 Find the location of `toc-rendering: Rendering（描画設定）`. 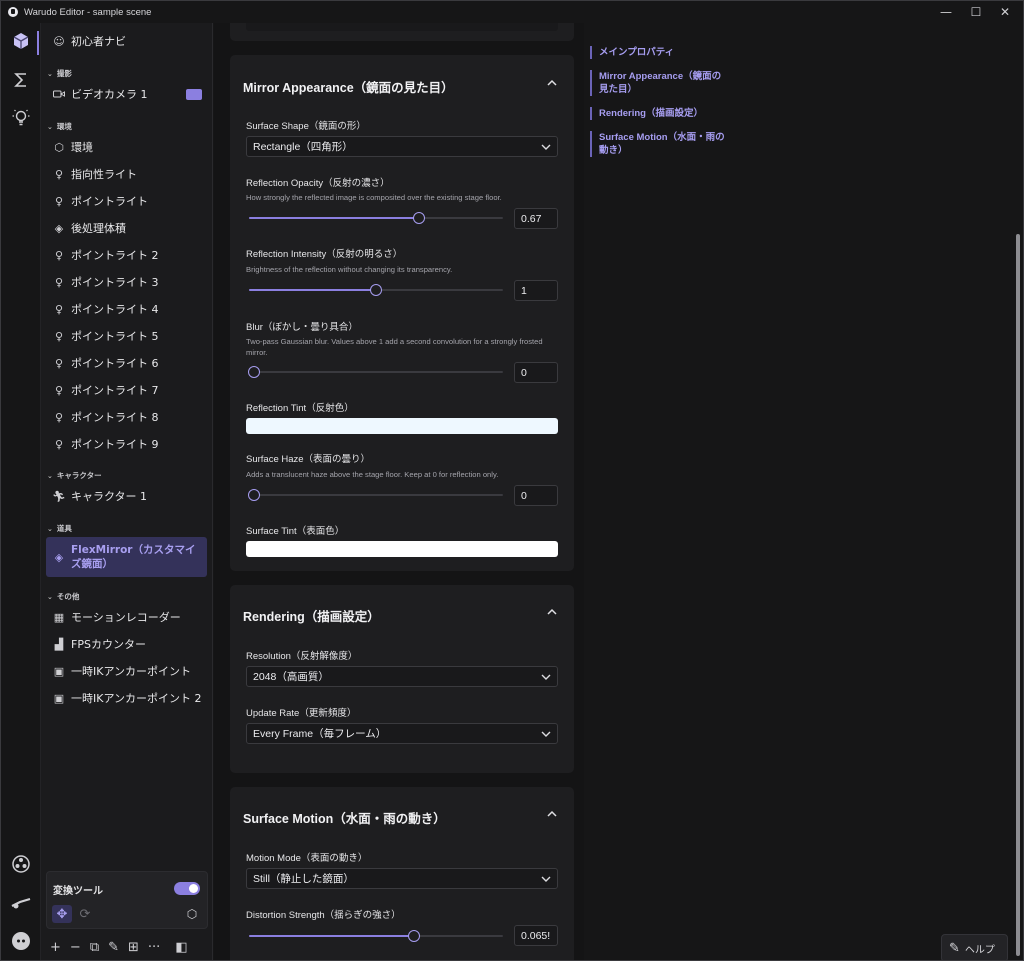

toc-rendering: Rendering（描画設定） is located at coordinates (660, 113).